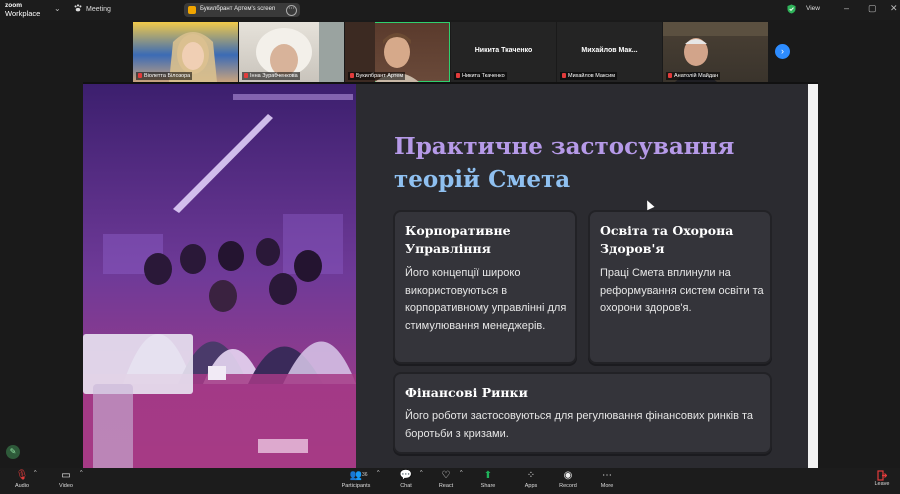 Image resolution: width=900 pixels, height=494 pixels. I want to click on chat-button: 💬 Chat, so click(406, 479).